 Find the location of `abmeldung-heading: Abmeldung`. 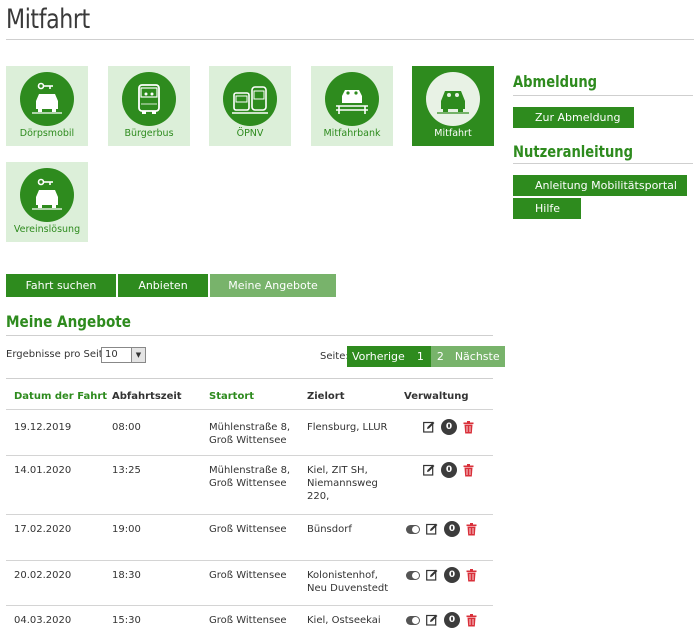

abmeldung-heading: Abmeldung is located at coordinates (555, 81).